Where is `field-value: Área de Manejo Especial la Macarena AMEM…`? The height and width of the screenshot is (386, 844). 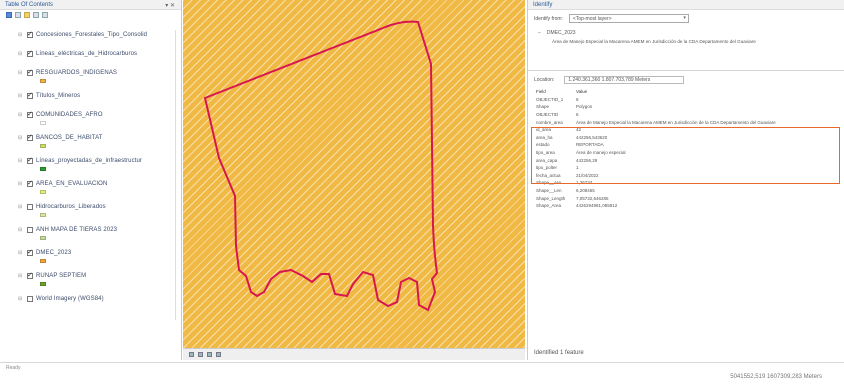
field-value: Área de Manejo Especial la Macarena AMEM… is located at coordinates (676, 122).